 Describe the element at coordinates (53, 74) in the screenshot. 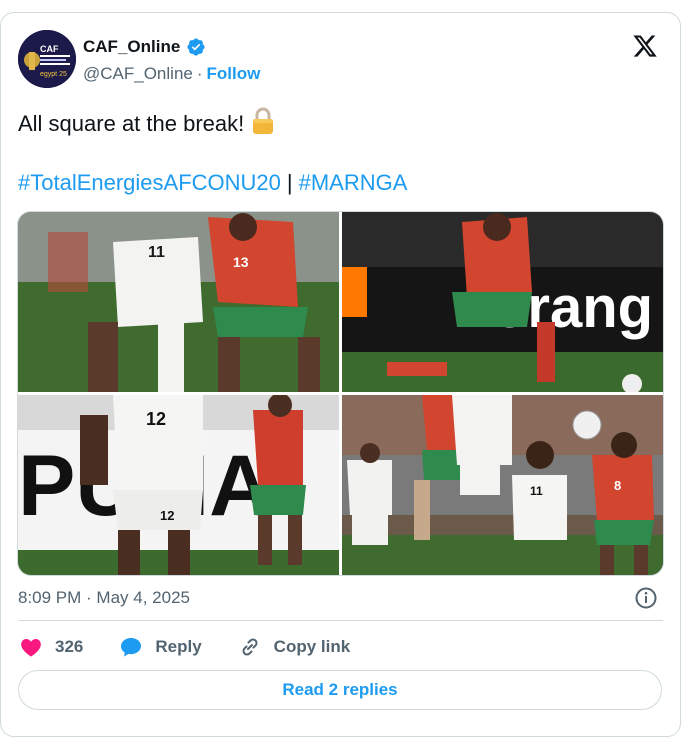

I see `svg-text: egypt 25` at that location.